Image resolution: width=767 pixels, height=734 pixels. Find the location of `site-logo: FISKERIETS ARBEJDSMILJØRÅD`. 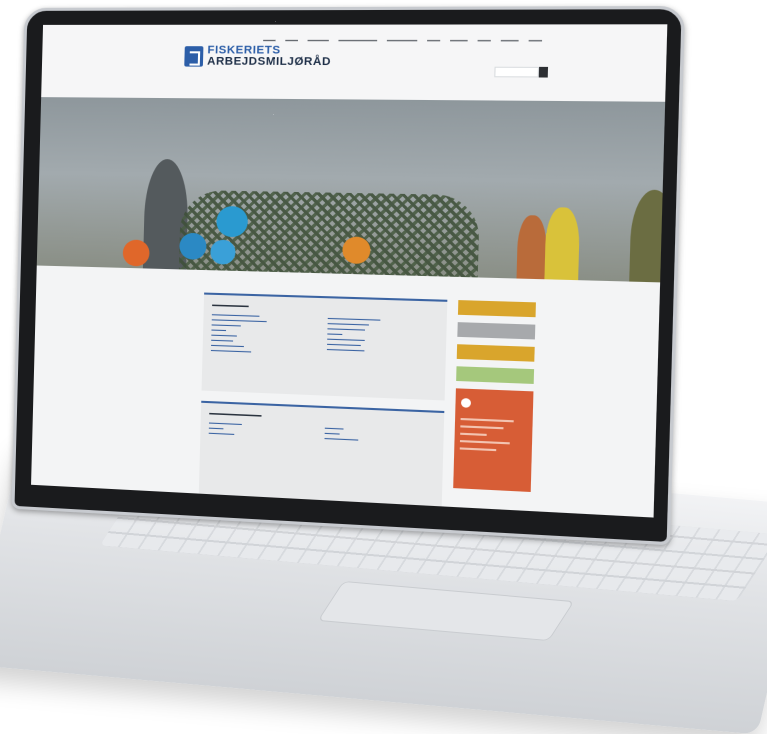

site-logo: FISKERIETS ARBEJDSMILJØRÅD is located at coordinates (258, 56).